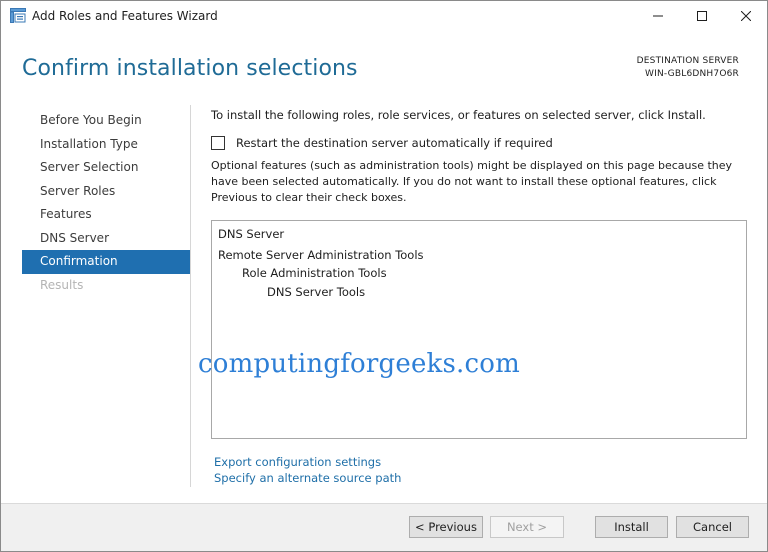 The height and width of the screenshot is (552, 768). I want to click on nav-item-installation-type: Installation Type, so click(106, 145).